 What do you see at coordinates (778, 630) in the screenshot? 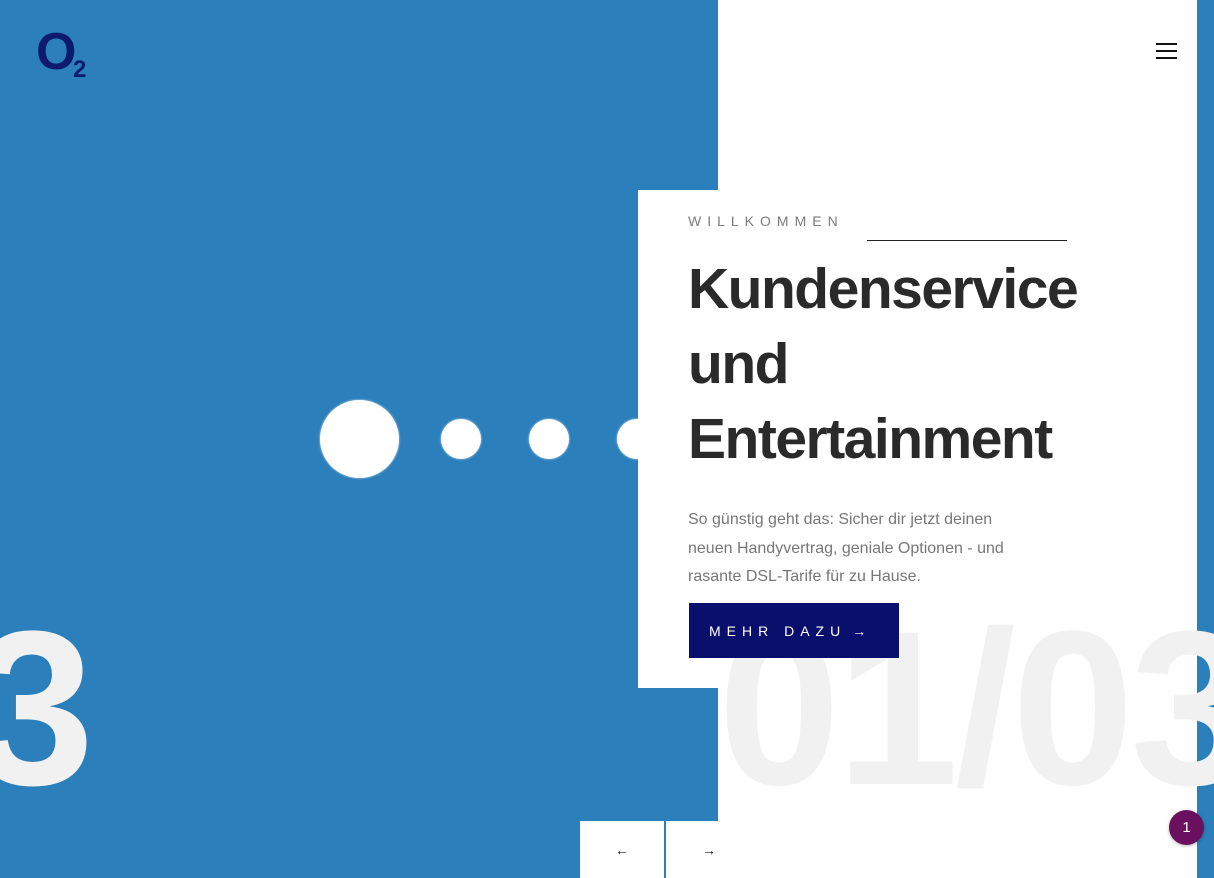
I see `cta-label: MEHR DAZU` at bounding box center [778, 630].